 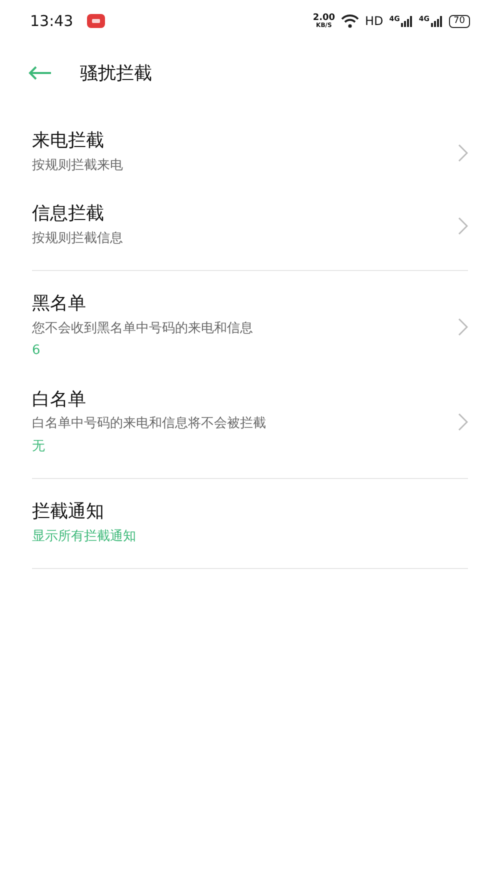 I want to click on item-description: 按规则拦截来电, so click(x=77, y=165).